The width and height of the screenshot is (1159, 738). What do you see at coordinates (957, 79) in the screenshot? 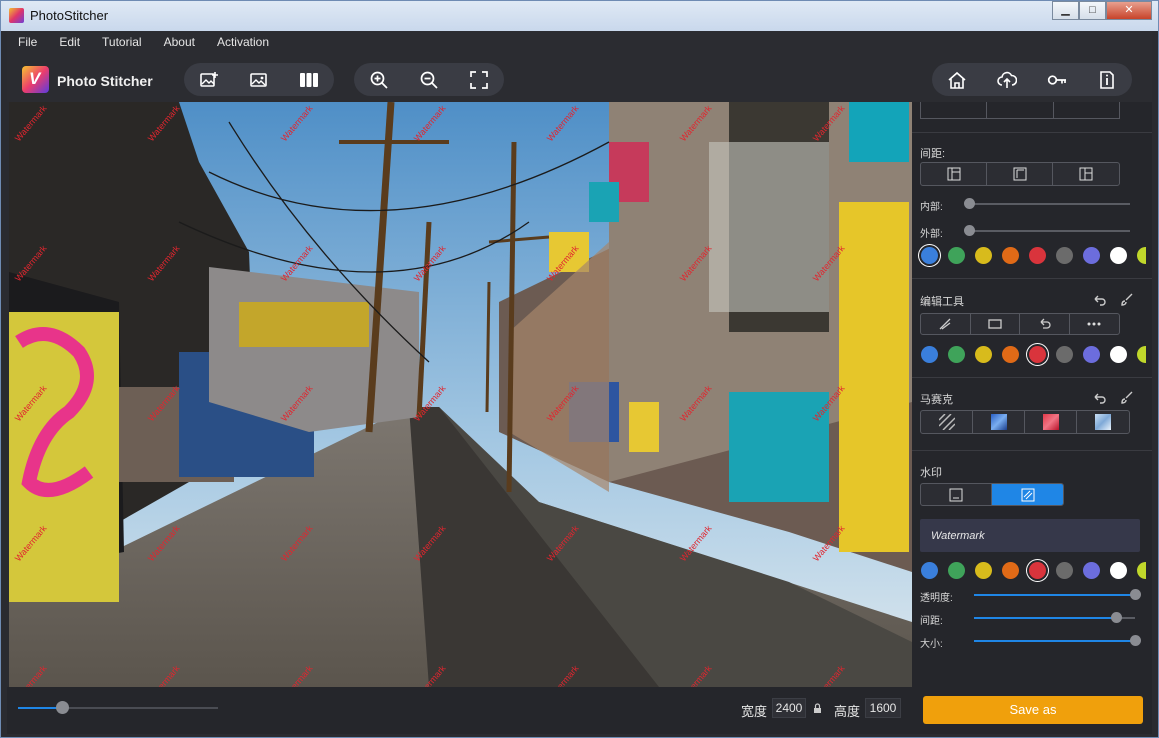
I see `home-icon` at bounding box center [957, 79].